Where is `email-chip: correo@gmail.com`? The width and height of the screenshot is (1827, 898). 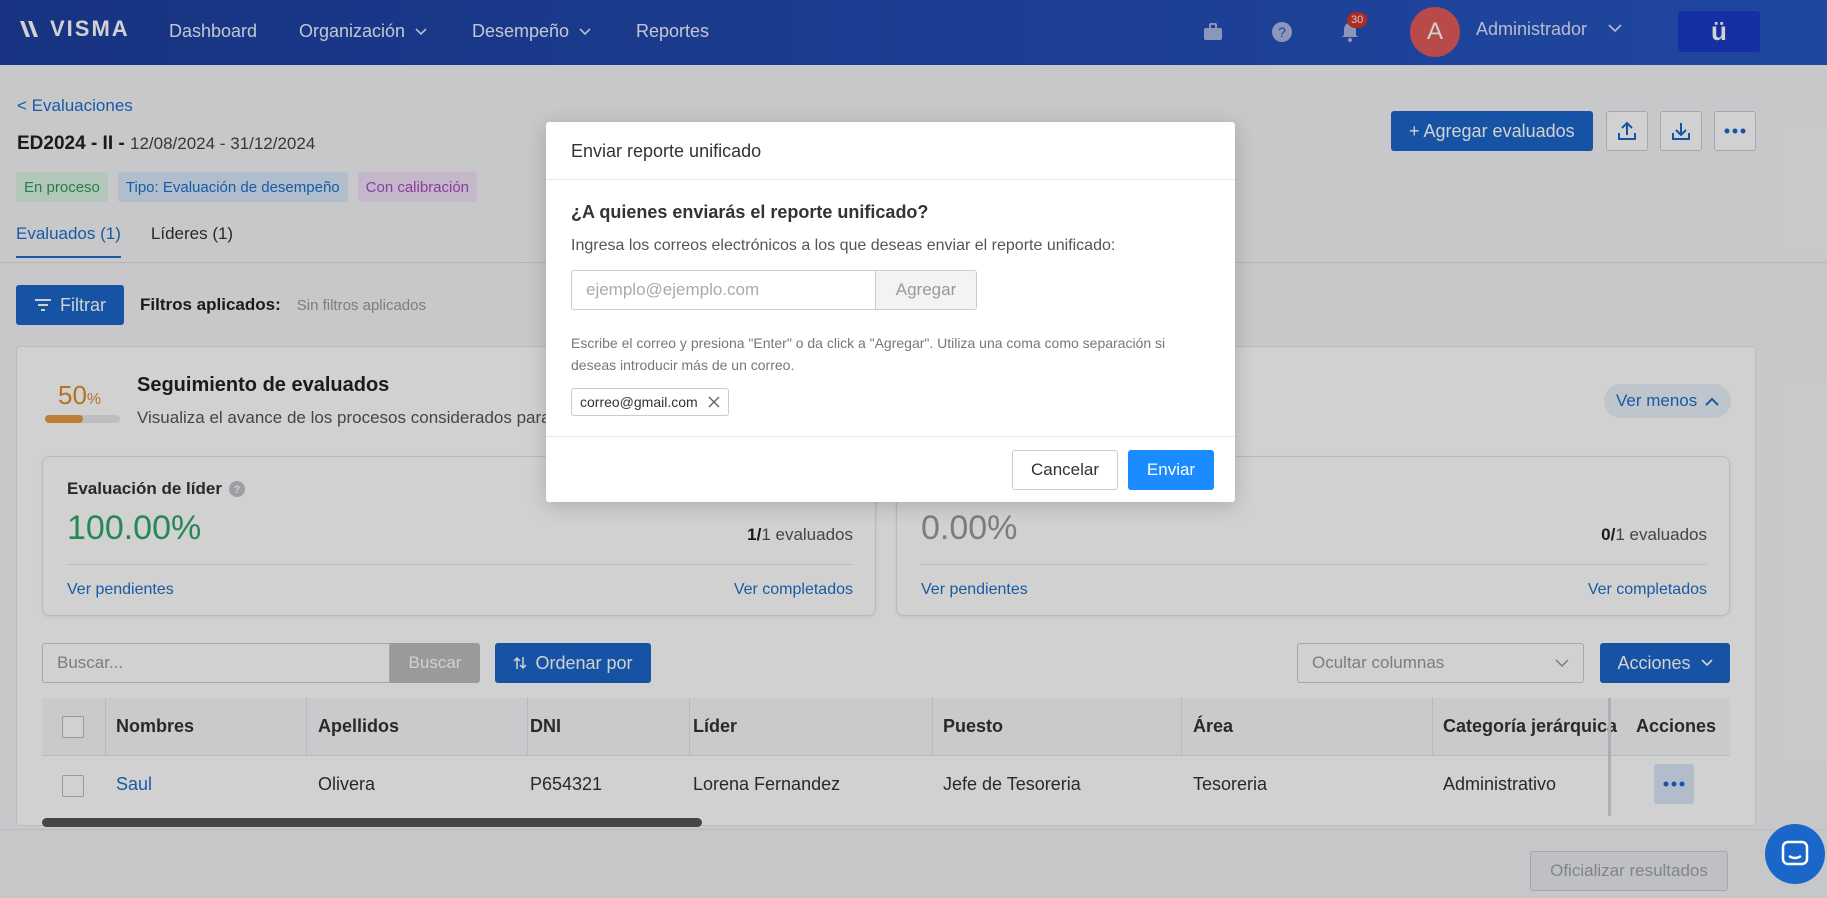 email-chip: correo@gmail.com is located at coordinates (650, 402).